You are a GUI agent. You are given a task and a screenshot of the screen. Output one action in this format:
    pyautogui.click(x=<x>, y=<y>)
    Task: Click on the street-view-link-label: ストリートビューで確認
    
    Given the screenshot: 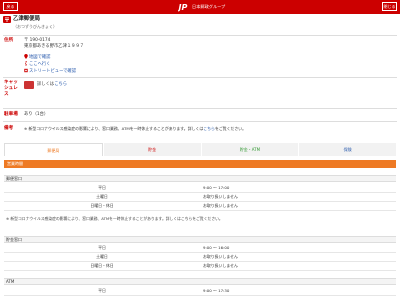 What is the action you would take?
    pyautogui.click(x=52, y=71)
    